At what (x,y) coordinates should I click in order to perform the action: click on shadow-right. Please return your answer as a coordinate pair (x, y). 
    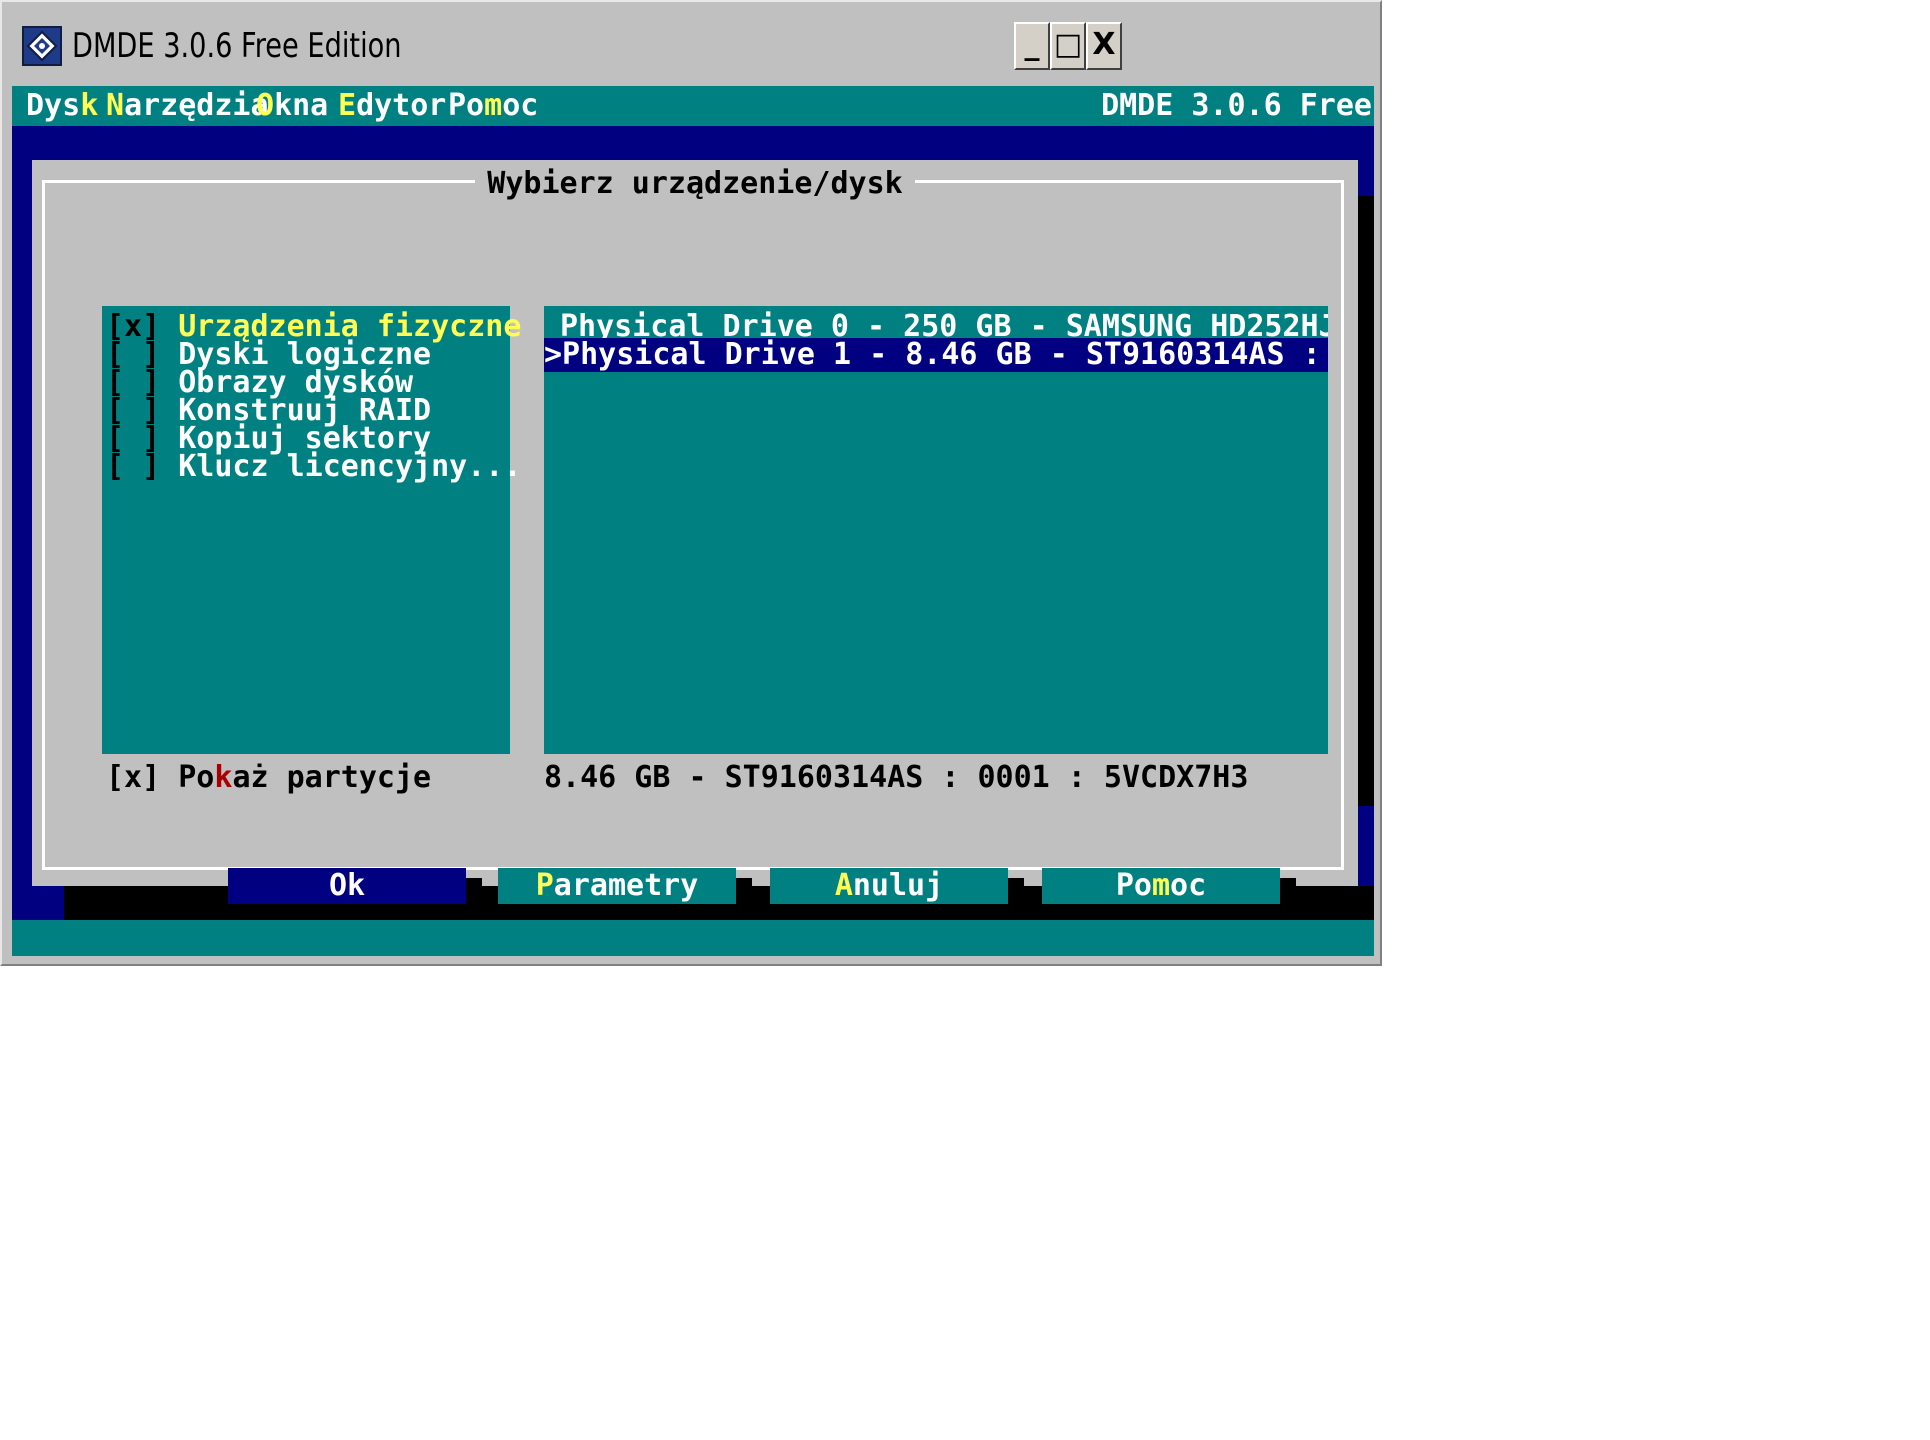
    Looking at the image, I should click on (1366, 501).